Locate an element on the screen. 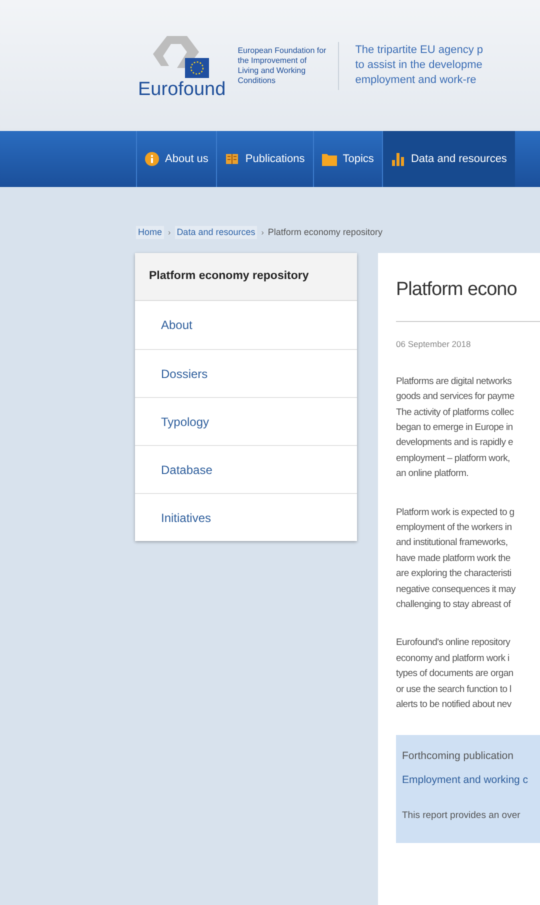  paragraph-line: and institutional frameworks, is located at coordinates (452, 543).